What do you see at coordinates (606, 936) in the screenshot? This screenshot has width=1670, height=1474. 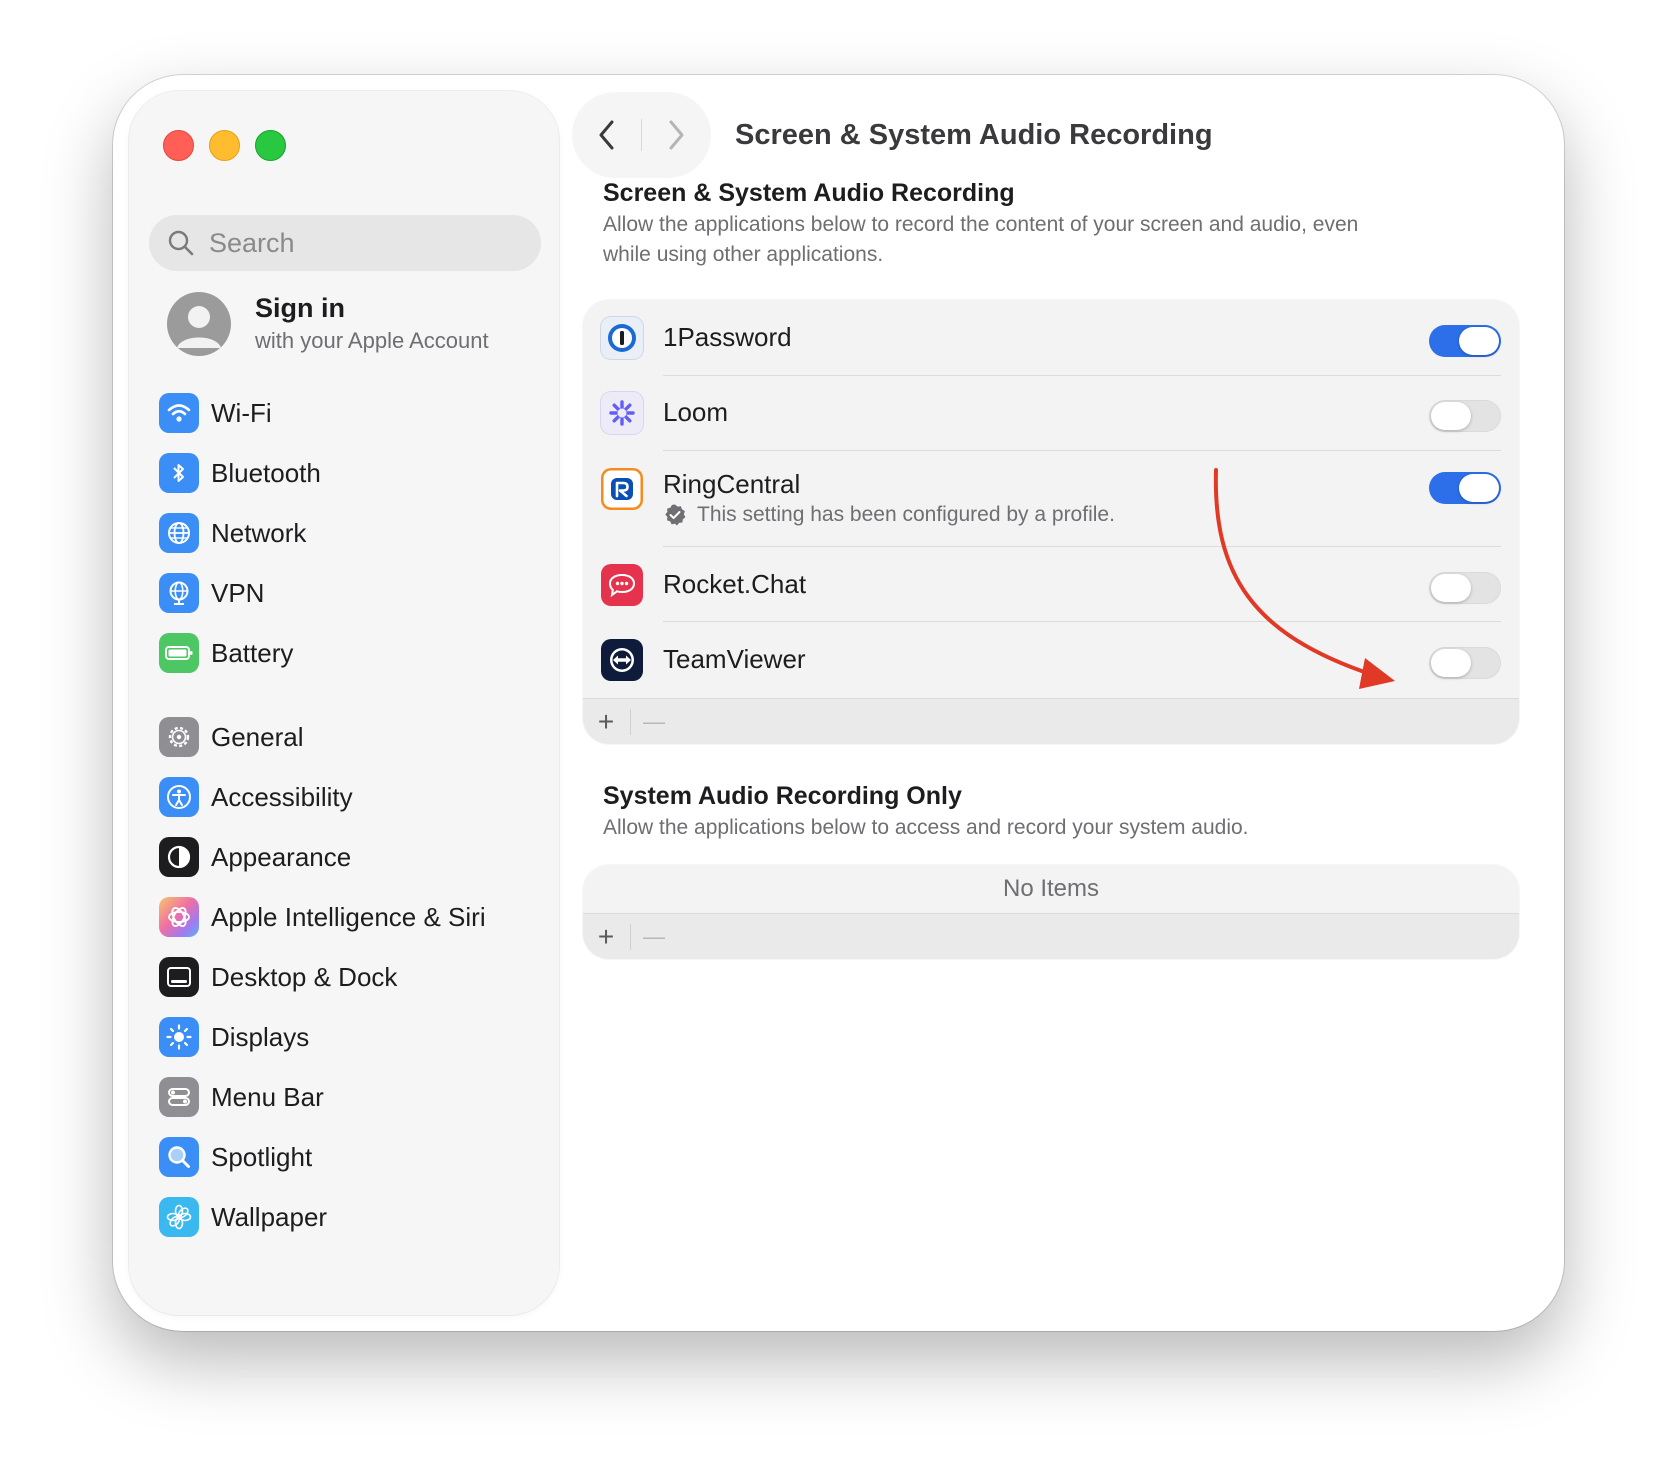 I see `add-audio-app-button: +` at bounding box center [606, 936].